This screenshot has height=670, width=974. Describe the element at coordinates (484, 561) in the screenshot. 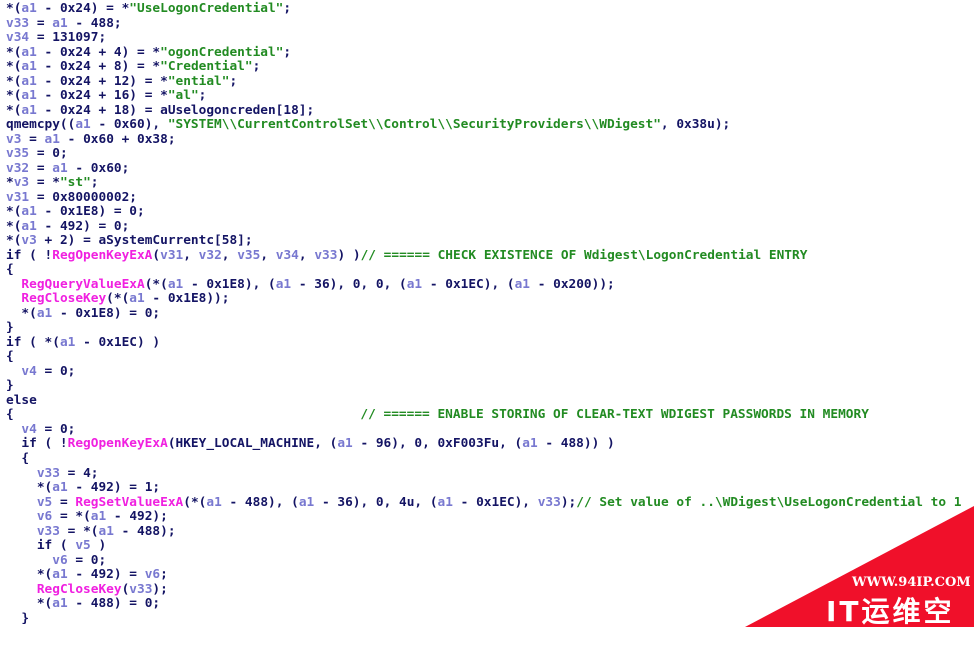

I see `code-line: v6 = 0;` at that location.